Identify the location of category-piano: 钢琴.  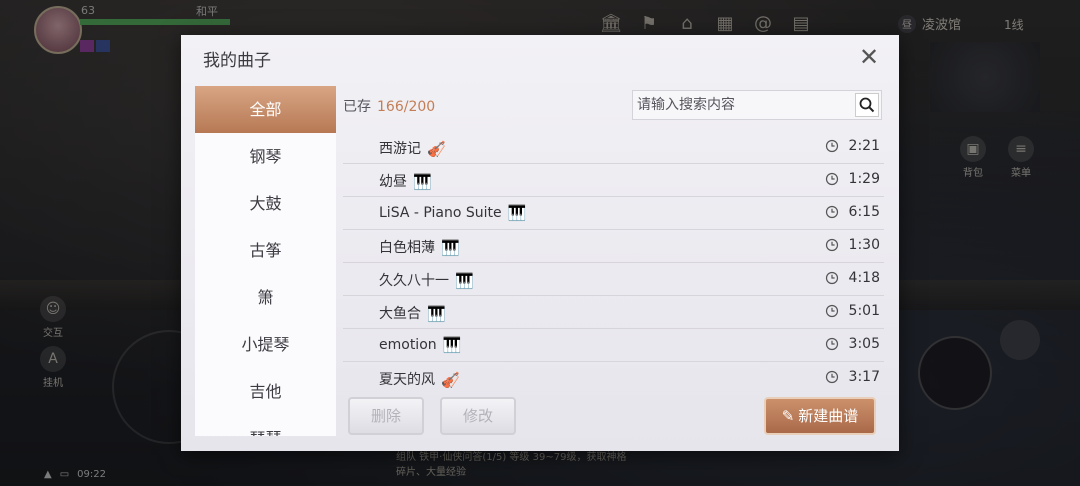
(265, 156).